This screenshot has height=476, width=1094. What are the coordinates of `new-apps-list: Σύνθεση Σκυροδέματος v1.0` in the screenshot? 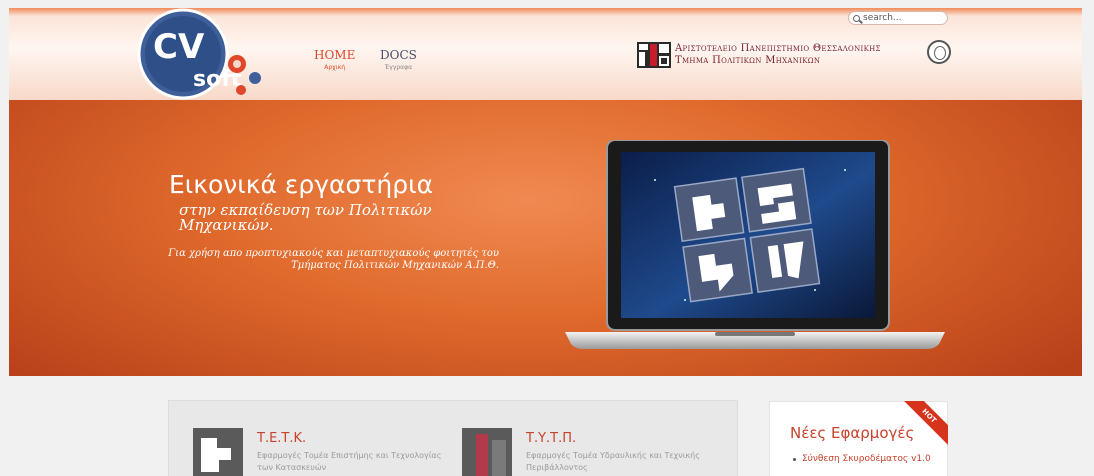 It's located at (862, 459).